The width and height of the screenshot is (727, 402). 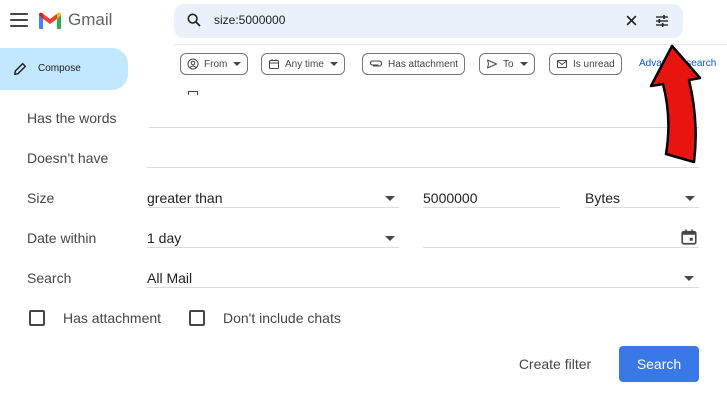 I want to click on gmail-logo: Gmail, so click(x=75, y=20).